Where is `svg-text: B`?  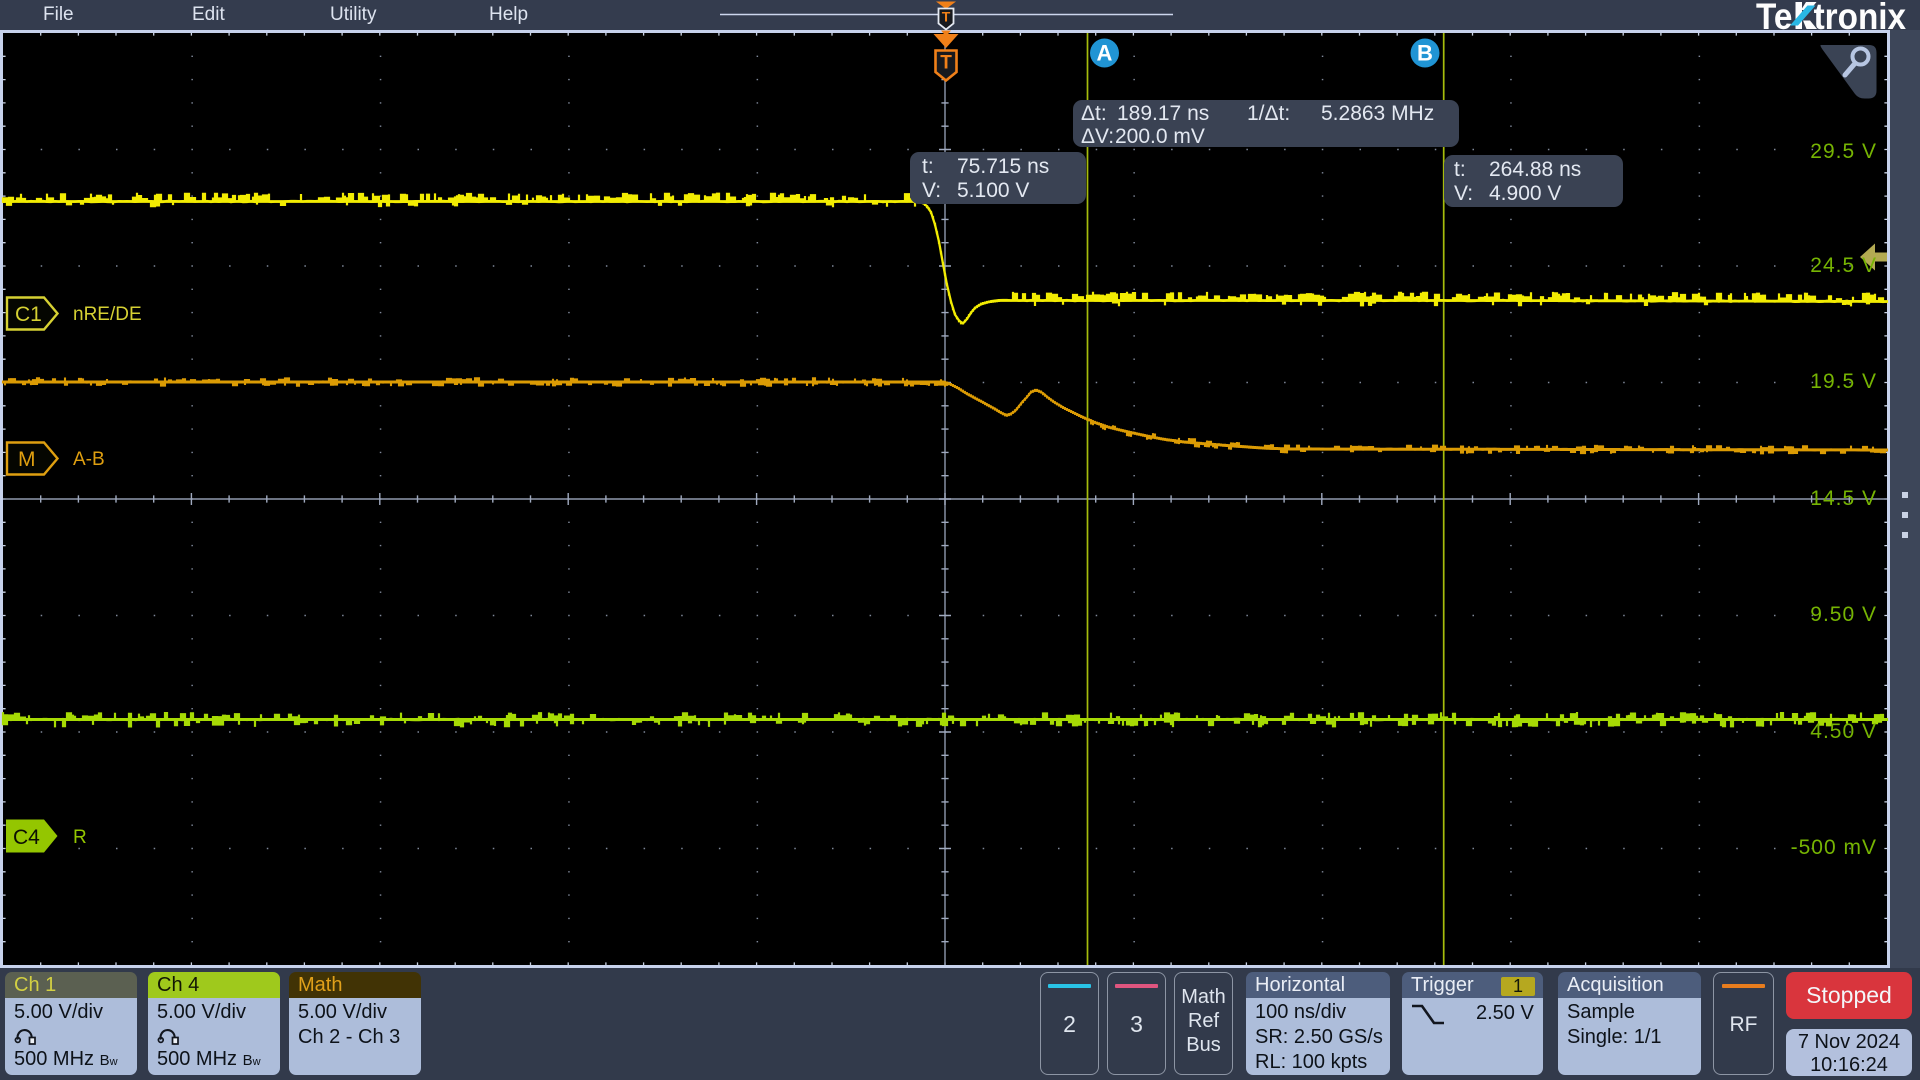
svg-text: B is located at coordinates (1425, 53).